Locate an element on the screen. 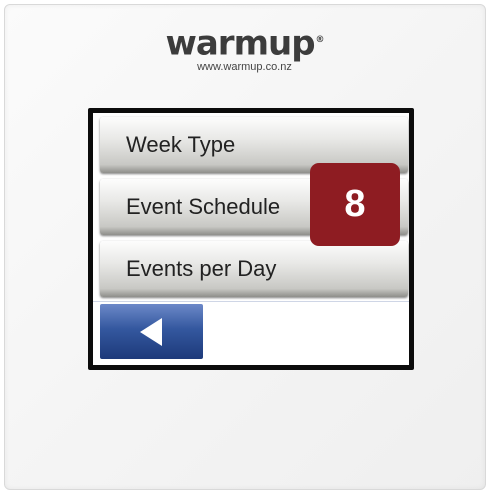 Image resolution: width=489 pixels, height=492 pixels. menu-item-label: Events per Day is located at coordinates (201, 268).